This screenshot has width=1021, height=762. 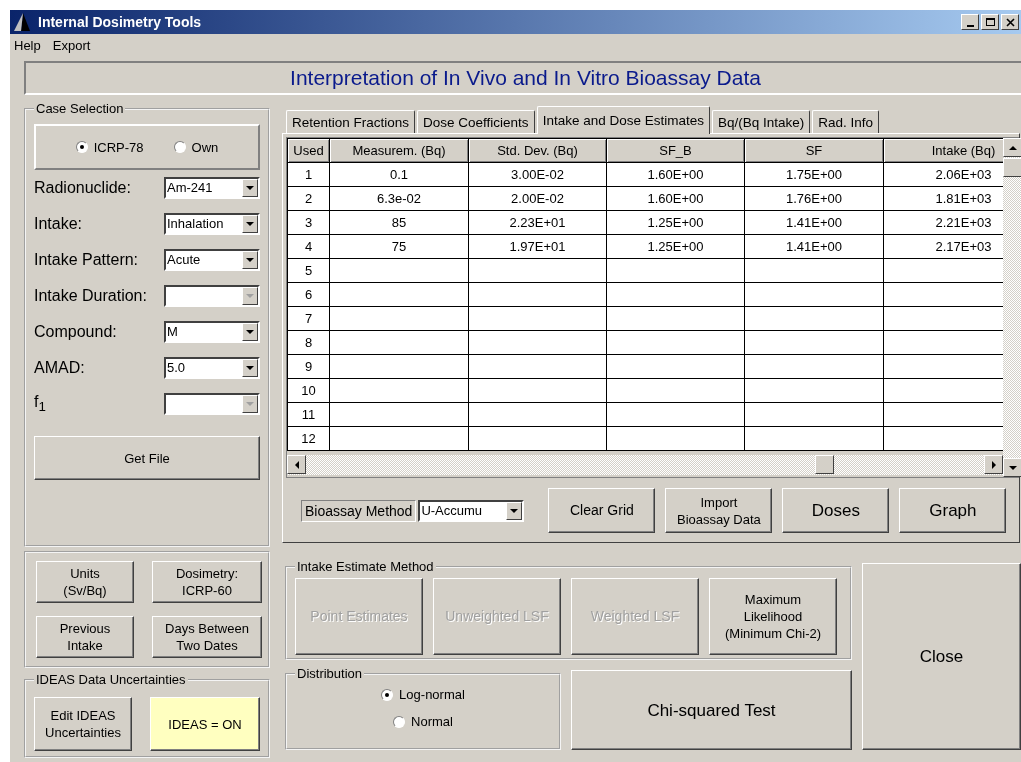 I want to click on close-button: Close, so click(x=941, y=656).